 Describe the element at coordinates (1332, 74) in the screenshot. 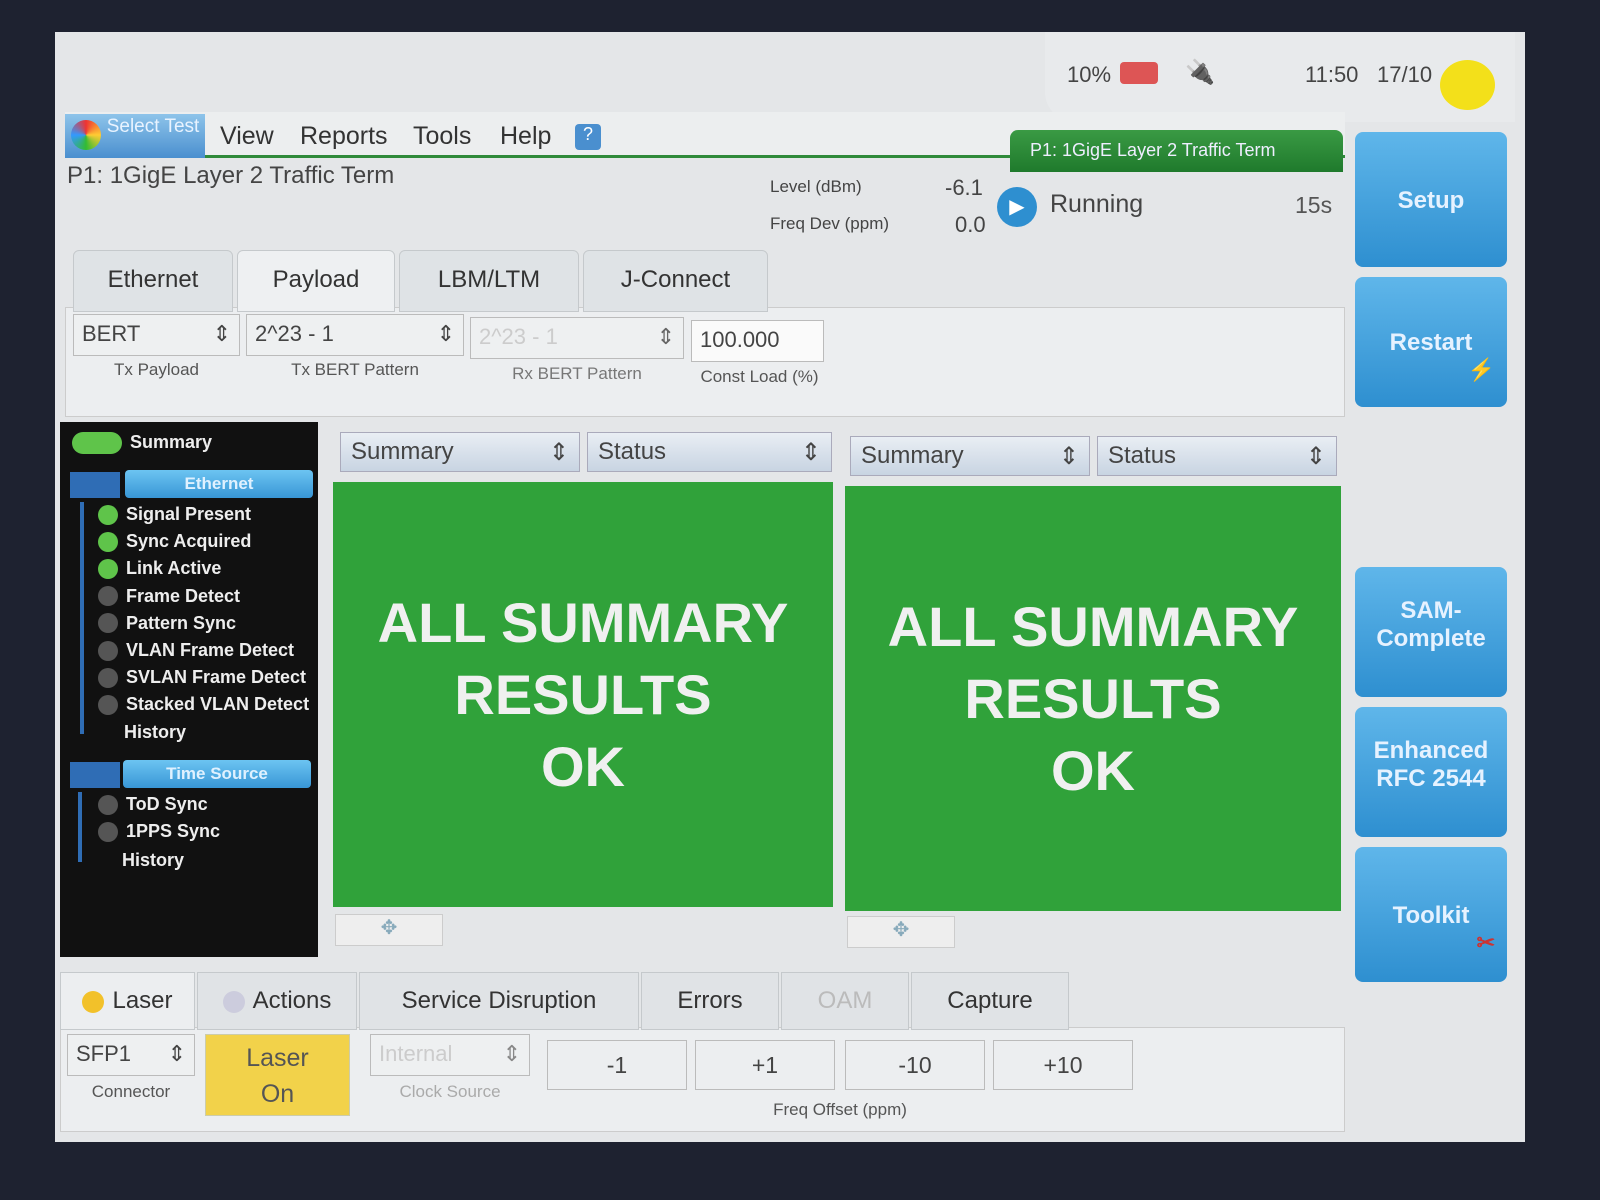

I see `clock: 11:50` at that location.